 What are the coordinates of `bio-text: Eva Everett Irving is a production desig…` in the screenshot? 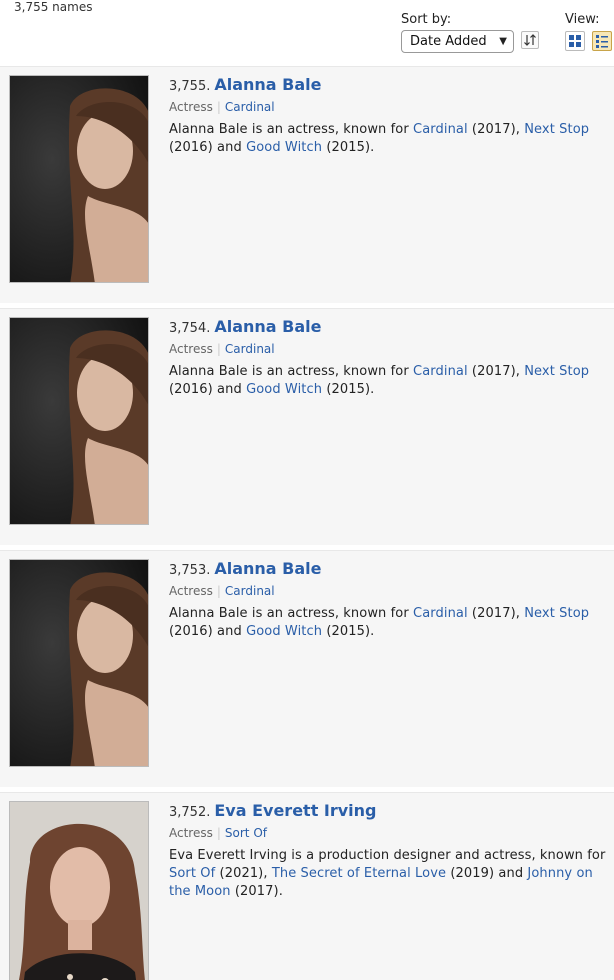 It's located at (387, 855).